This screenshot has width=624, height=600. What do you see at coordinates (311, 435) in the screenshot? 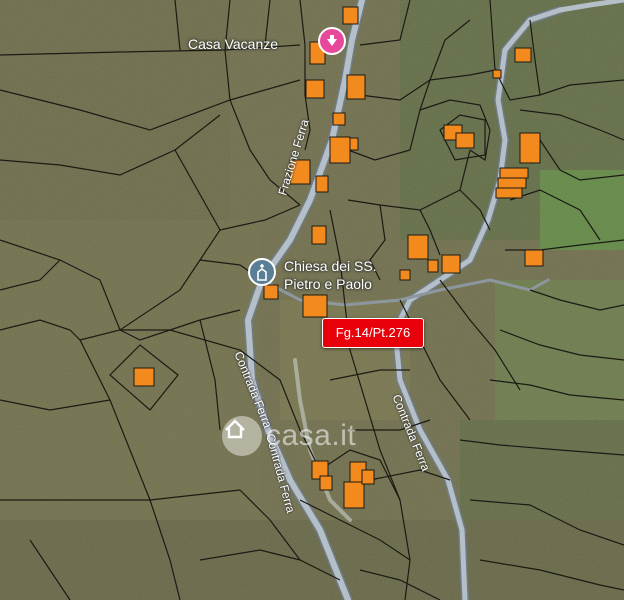
I see `watermark-label: casa.it` at bounding box center [311, 435].